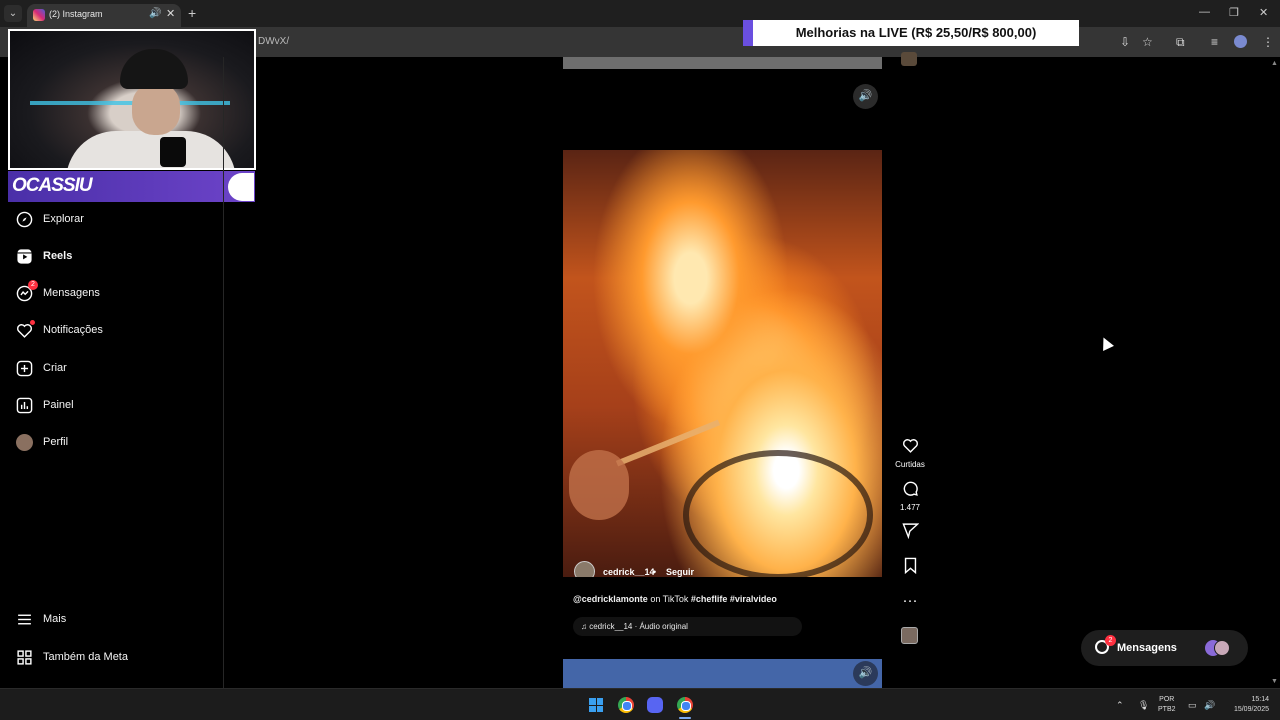  What do you see at coordinates (76, 14) in the screenshot?
I see `tab-title: (2) Instagram` at bounding box center [76, 14].